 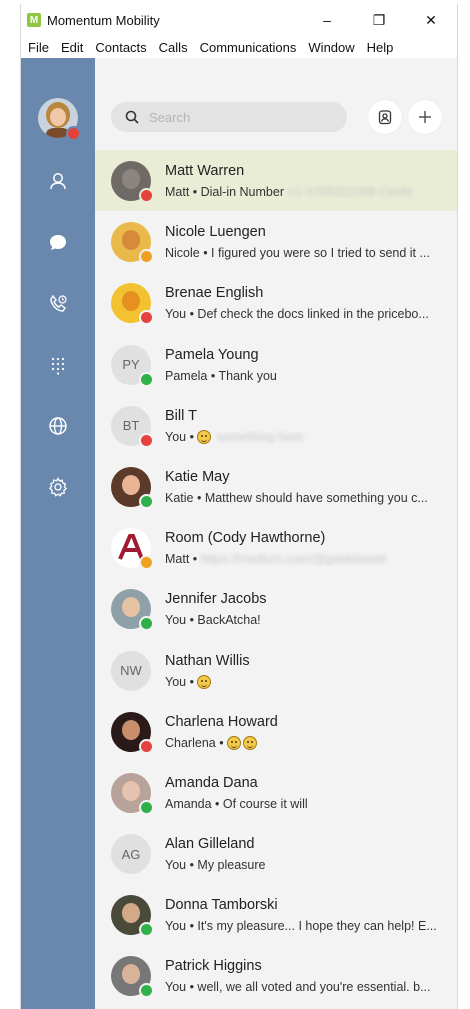 What do you see at coordinates (350, 192) in the screenshot?
I see `redacted-text: +1-4706321008 Confe` at bounding box center [350, 192].